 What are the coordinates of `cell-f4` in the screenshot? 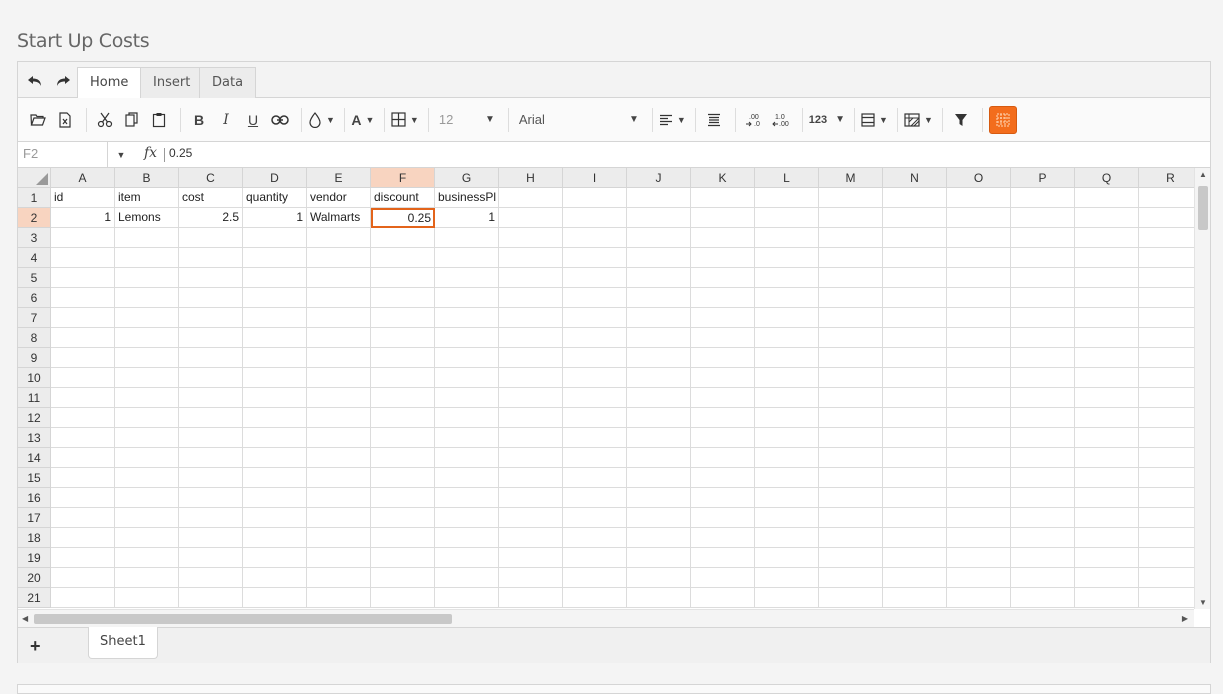 It's located at (403, 258).